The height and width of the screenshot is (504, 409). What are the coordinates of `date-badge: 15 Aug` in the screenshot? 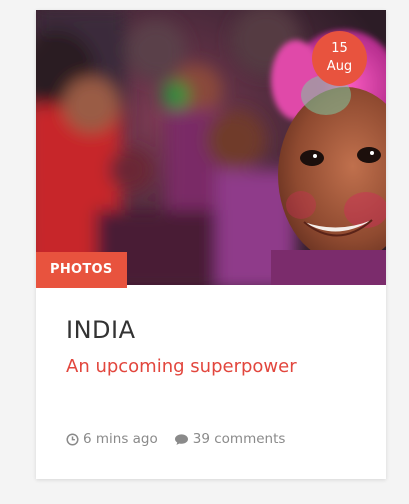 It's located at (339, 58).